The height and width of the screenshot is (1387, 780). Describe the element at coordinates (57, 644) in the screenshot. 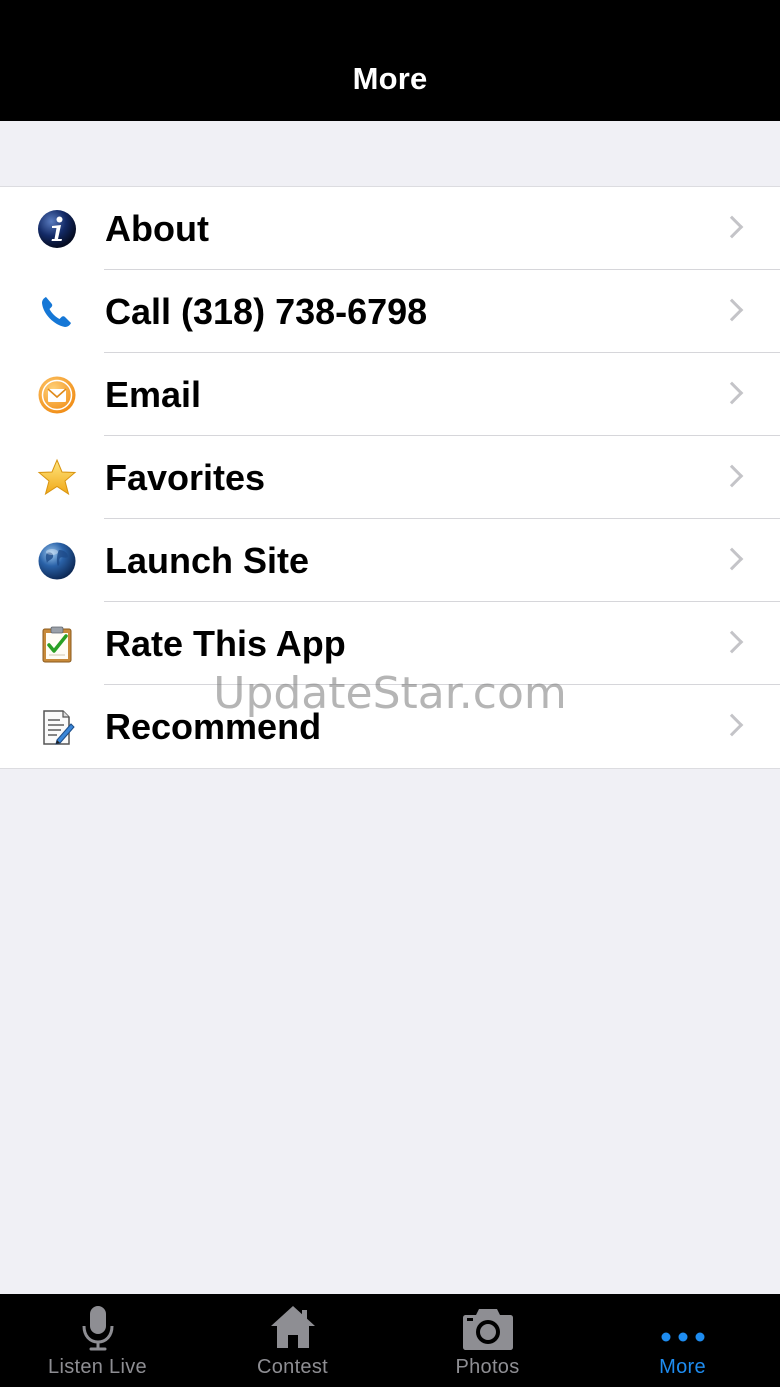

I see `clipboard-check-icon` at that location.